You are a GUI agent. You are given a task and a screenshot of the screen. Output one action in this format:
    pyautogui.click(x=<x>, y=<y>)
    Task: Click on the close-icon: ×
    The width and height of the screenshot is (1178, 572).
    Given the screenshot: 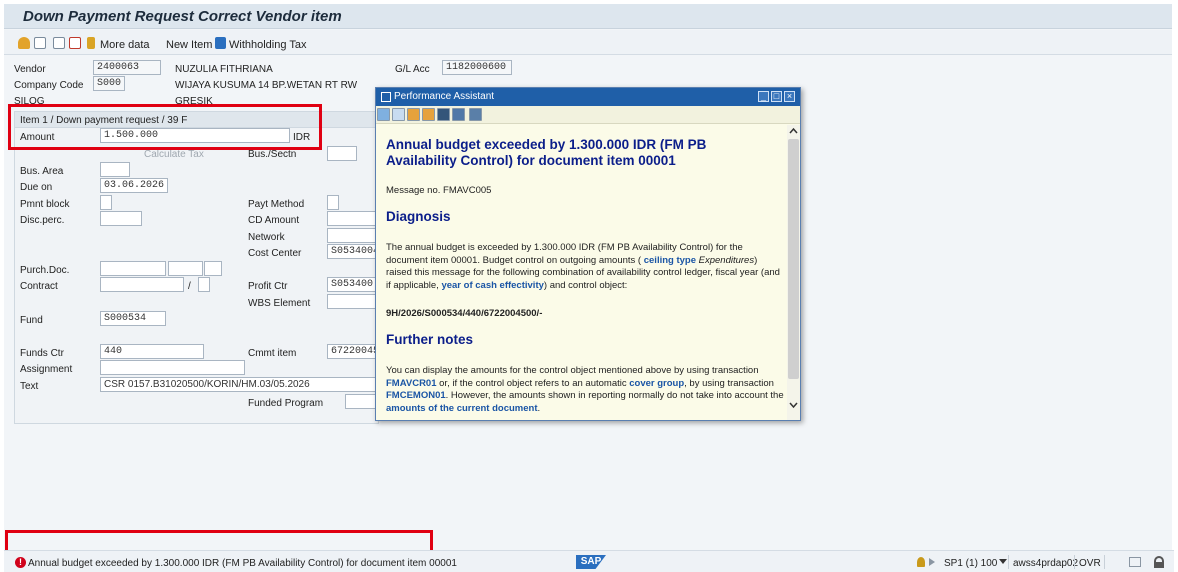 What is the action you would take?
    pyautogui.click(x=789, y=96)
    